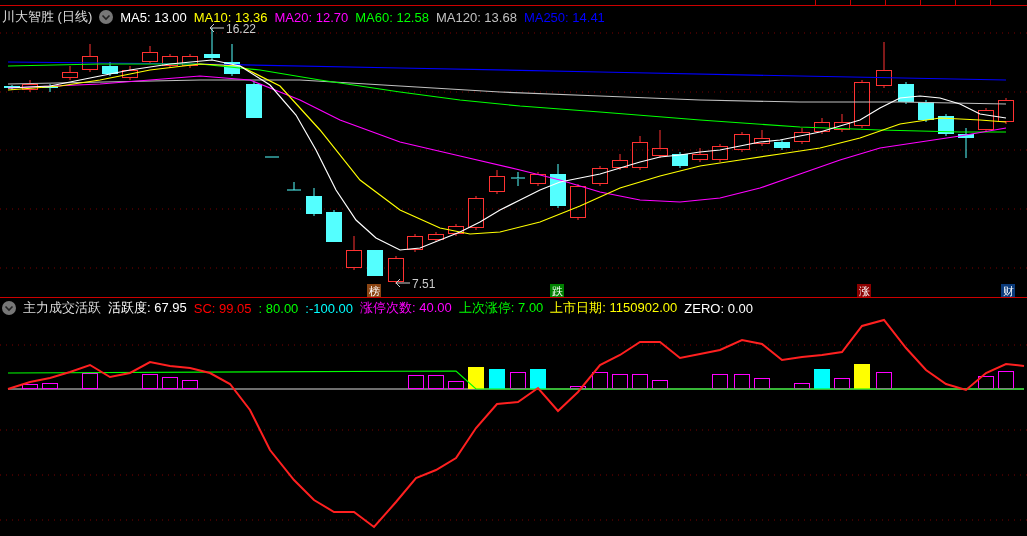 This screenshot has width=1027, height=536. What do you see at coordinates (278, 308) in the screenshot?
I see `indicator-value: : 80.00` at bounding box center [278, 308].